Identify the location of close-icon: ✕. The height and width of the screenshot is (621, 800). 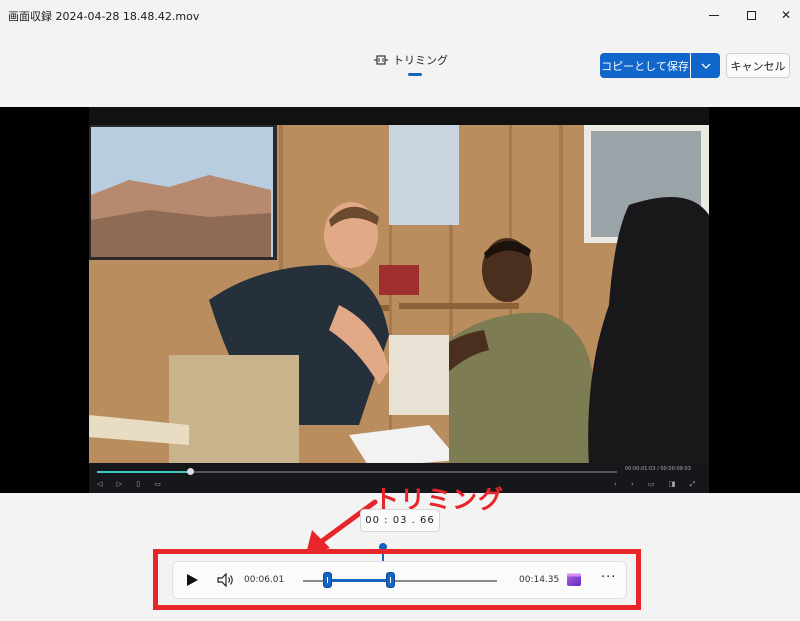
(786, 15).